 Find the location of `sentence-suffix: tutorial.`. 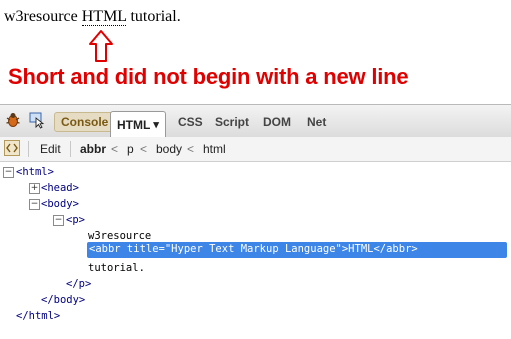

sentence-suffix: tutorial. is located at coordinates (153, 16).